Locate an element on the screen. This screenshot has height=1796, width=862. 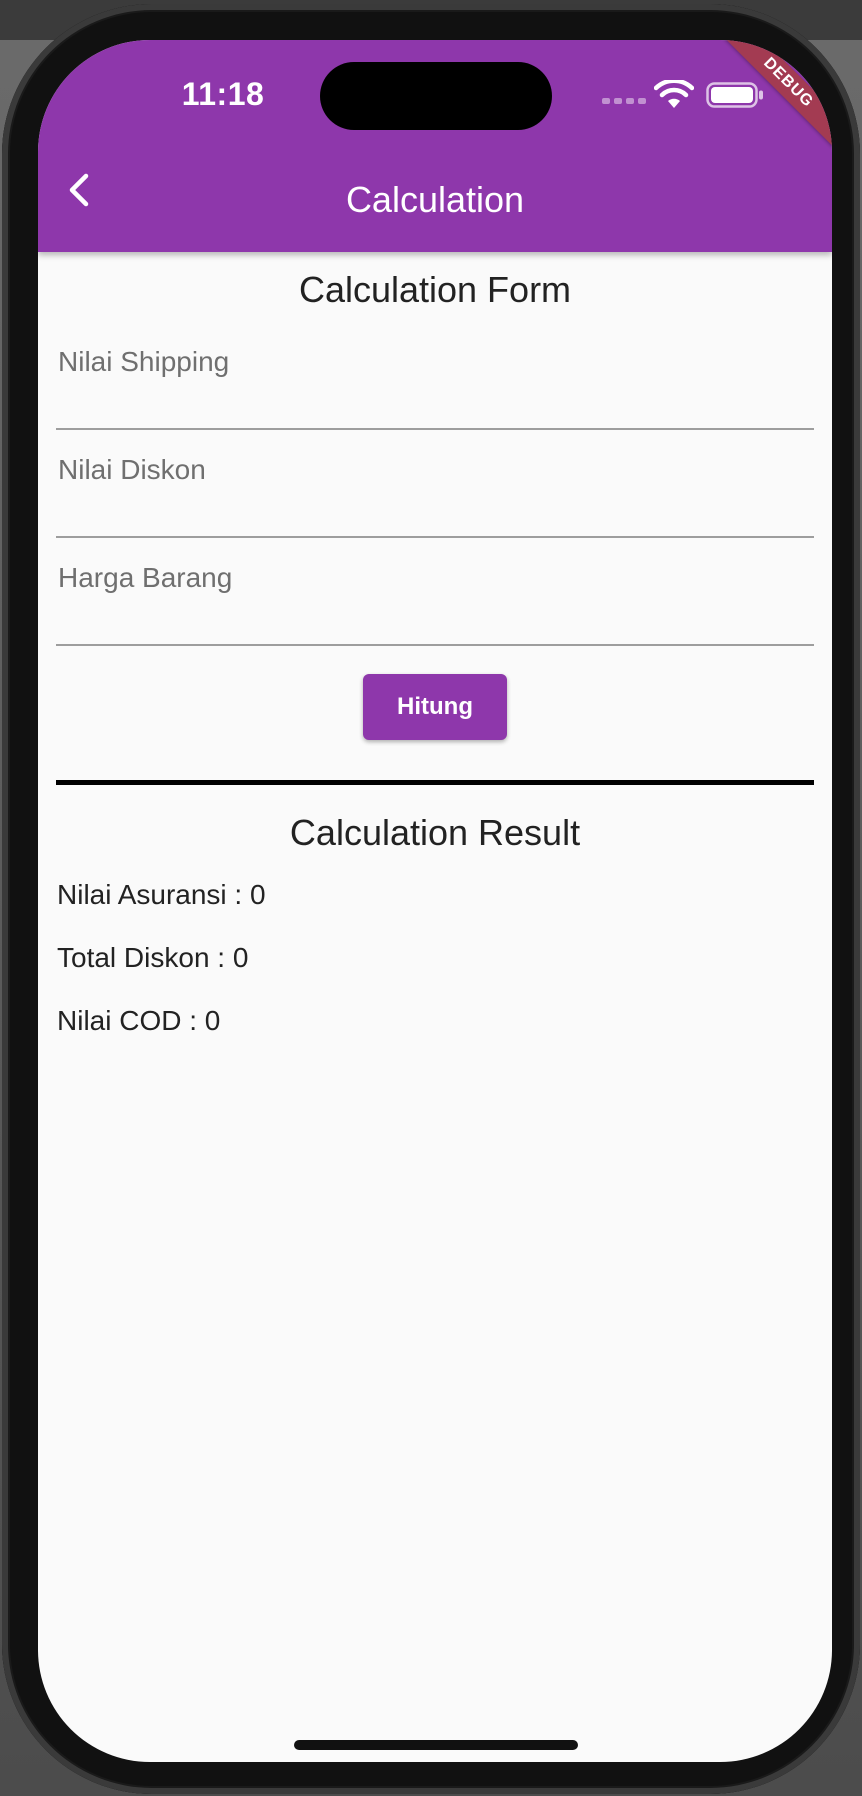
calculate-button: Hitung is located at coordinates (435, 707).